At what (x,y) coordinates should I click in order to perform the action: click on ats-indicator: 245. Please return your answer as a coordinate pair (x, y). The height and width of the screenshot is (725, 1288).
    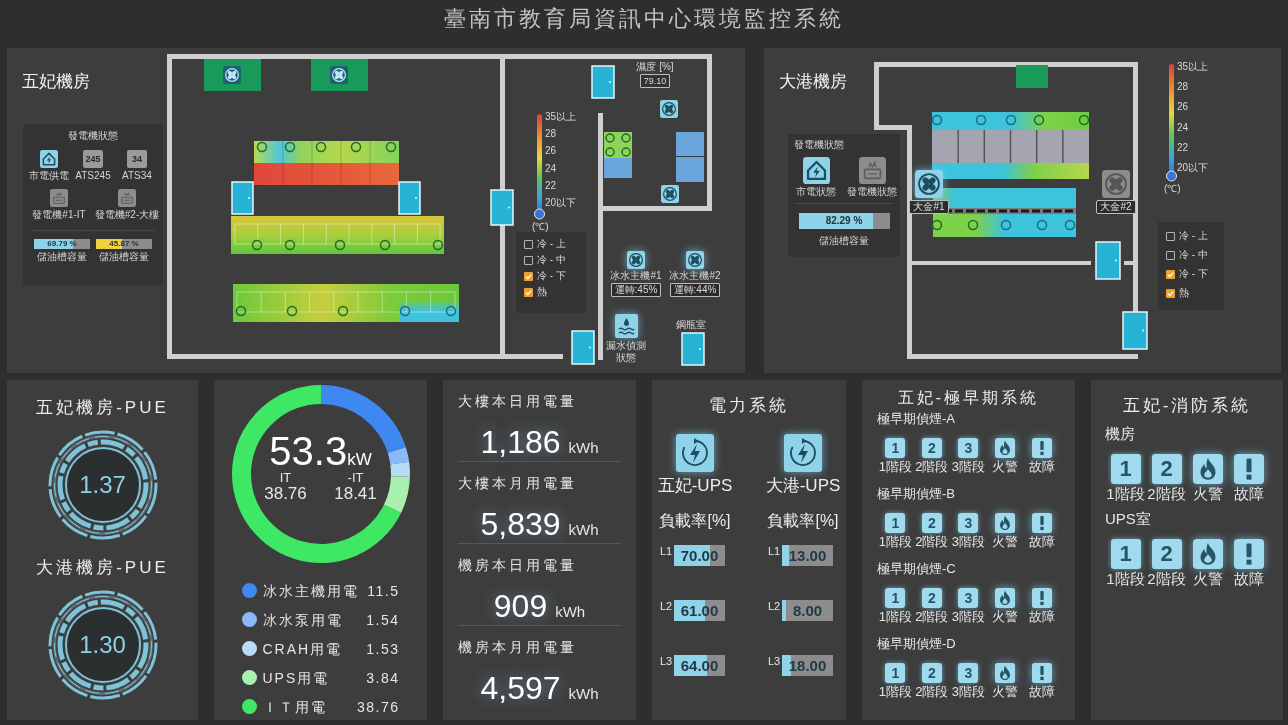
    Looking at the image, I should click on (93, 159).